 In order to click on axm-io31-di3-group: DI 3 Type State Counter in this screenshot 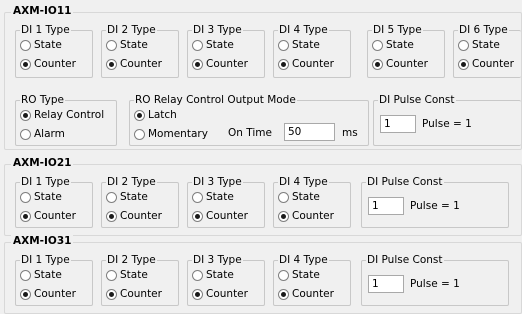, I will do `click(226, 280)`.